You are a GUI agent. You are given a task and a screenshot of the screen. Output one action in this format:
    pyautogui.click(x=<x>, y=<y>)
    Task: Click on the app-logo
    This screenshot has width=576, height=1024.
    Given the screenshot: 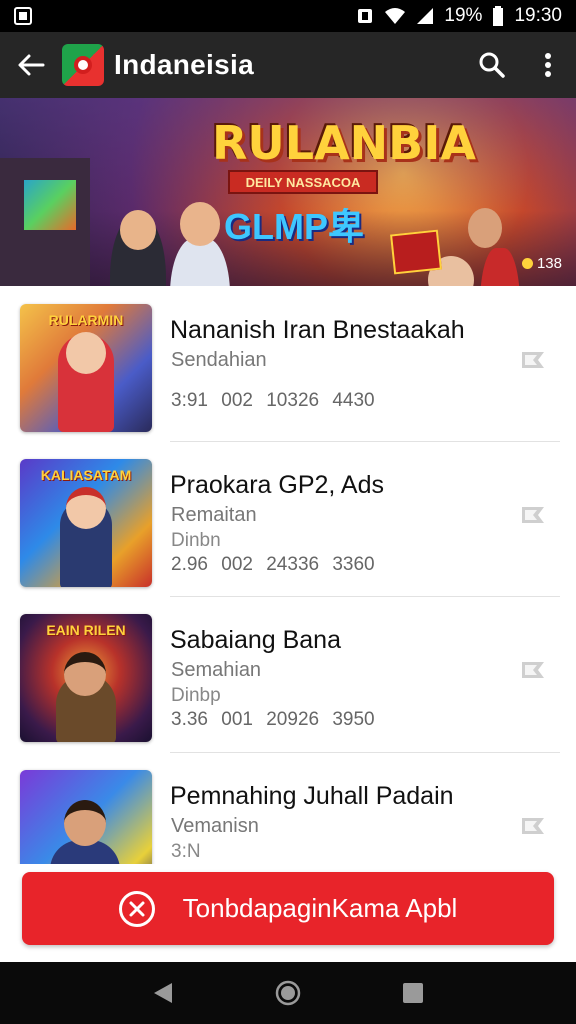 What is the action you would take?
    pyautogui.click(x=83, y=65)
    